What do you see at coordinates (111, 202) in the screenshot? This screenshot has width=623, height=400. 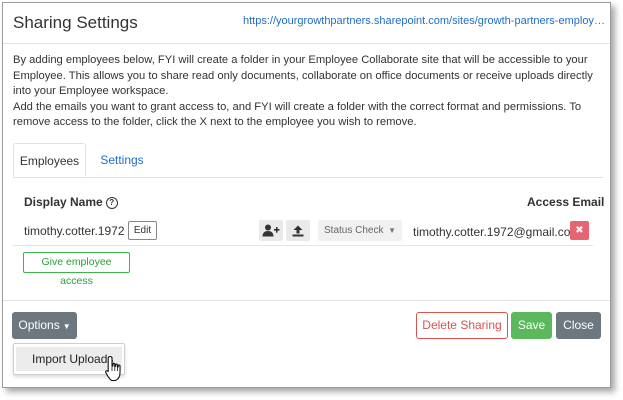 I see `question-circle-icon: ?` at bounding box center [111, 202].